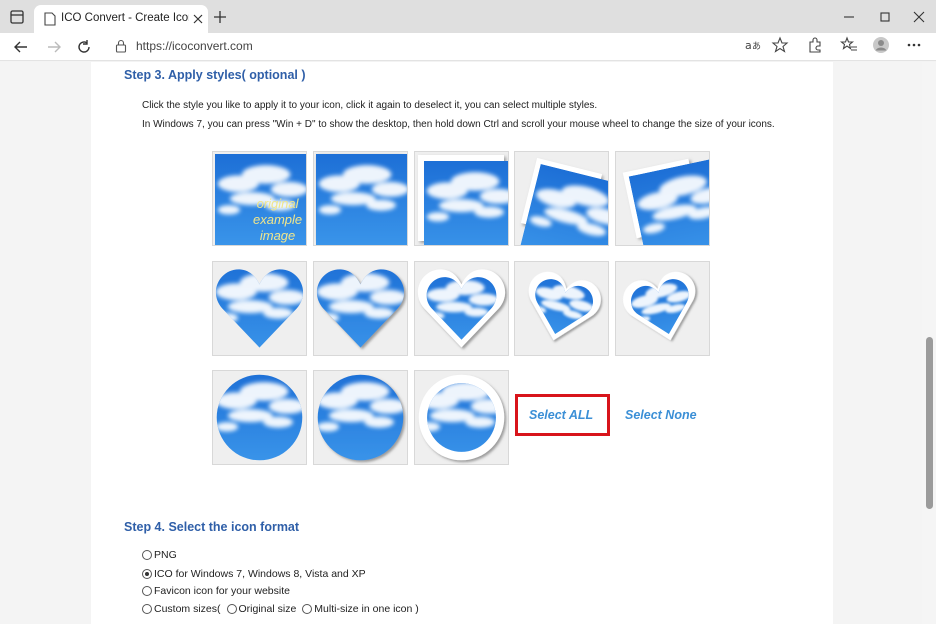 The width and height of the screenshot is (936, 624). Describe the element at coordinates (307, 609) in the screenshot. I see `multi-size-radio` at that location.